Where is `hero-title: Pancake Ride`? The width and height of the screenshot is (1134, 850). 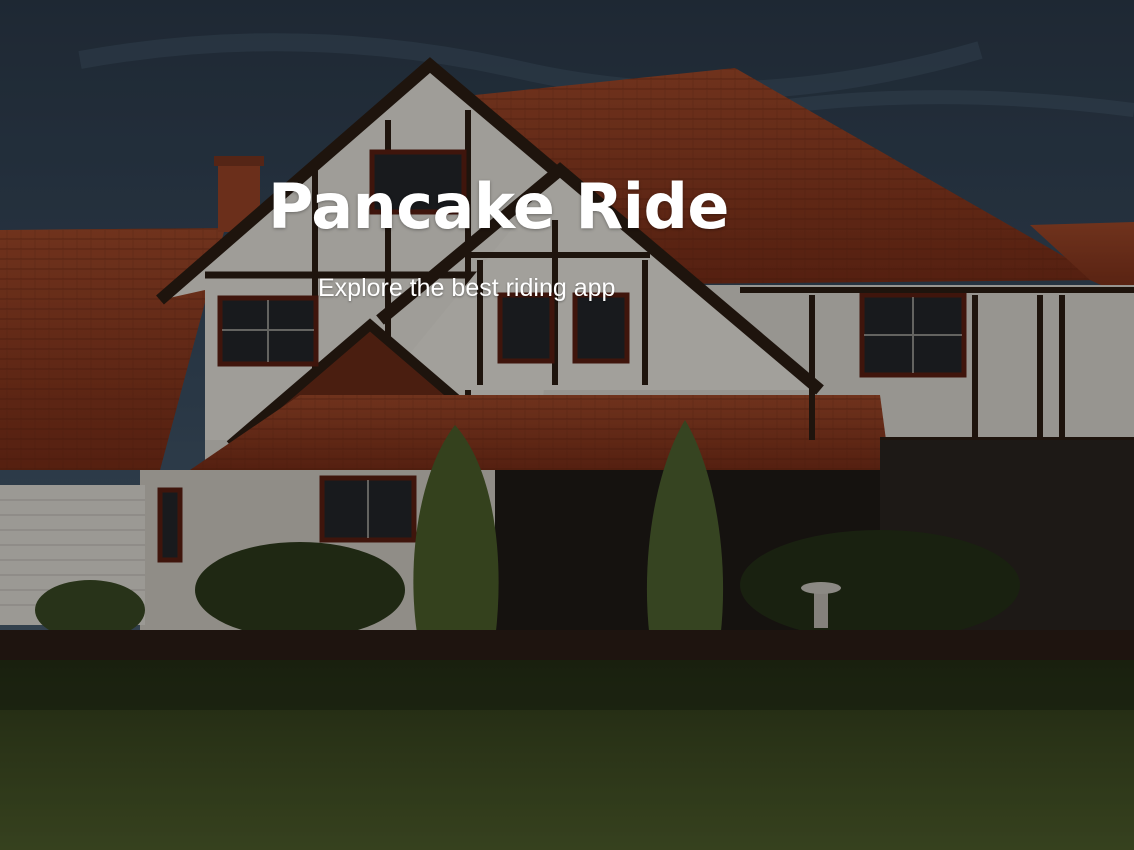 hero-title: Pancake Ride is located at coordinates (498, 206).